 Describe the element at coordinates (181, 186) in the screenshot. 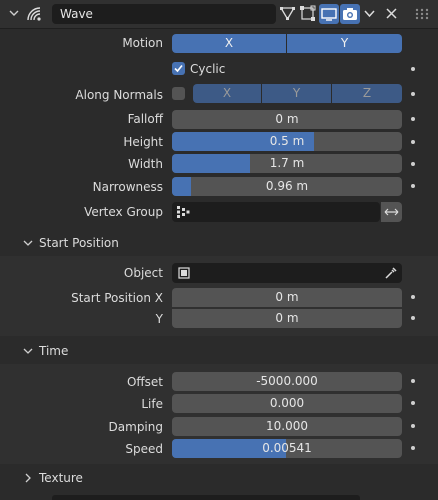

I see `narrowness-slider-fill` at that location.